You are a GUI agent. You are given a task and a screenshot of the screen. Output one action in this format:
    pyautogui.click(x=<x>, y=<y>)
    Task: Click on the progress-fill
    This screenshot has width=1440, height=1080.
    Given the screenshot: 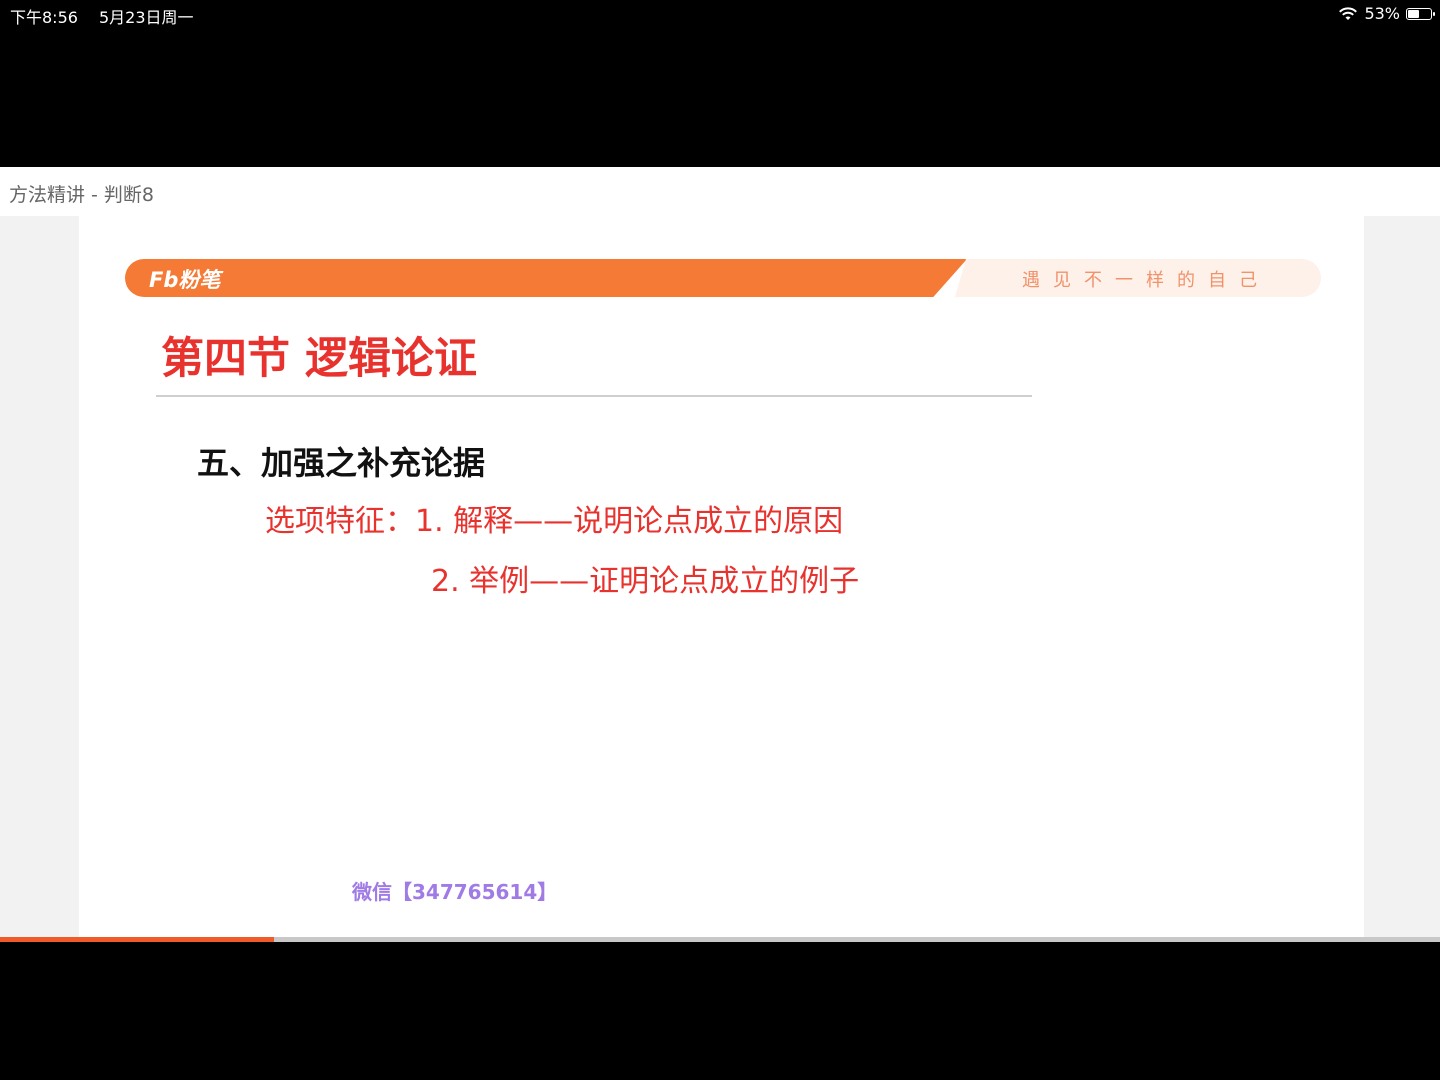 What is the action you would take?
    pyautogui.click(x=137, y=939)
    